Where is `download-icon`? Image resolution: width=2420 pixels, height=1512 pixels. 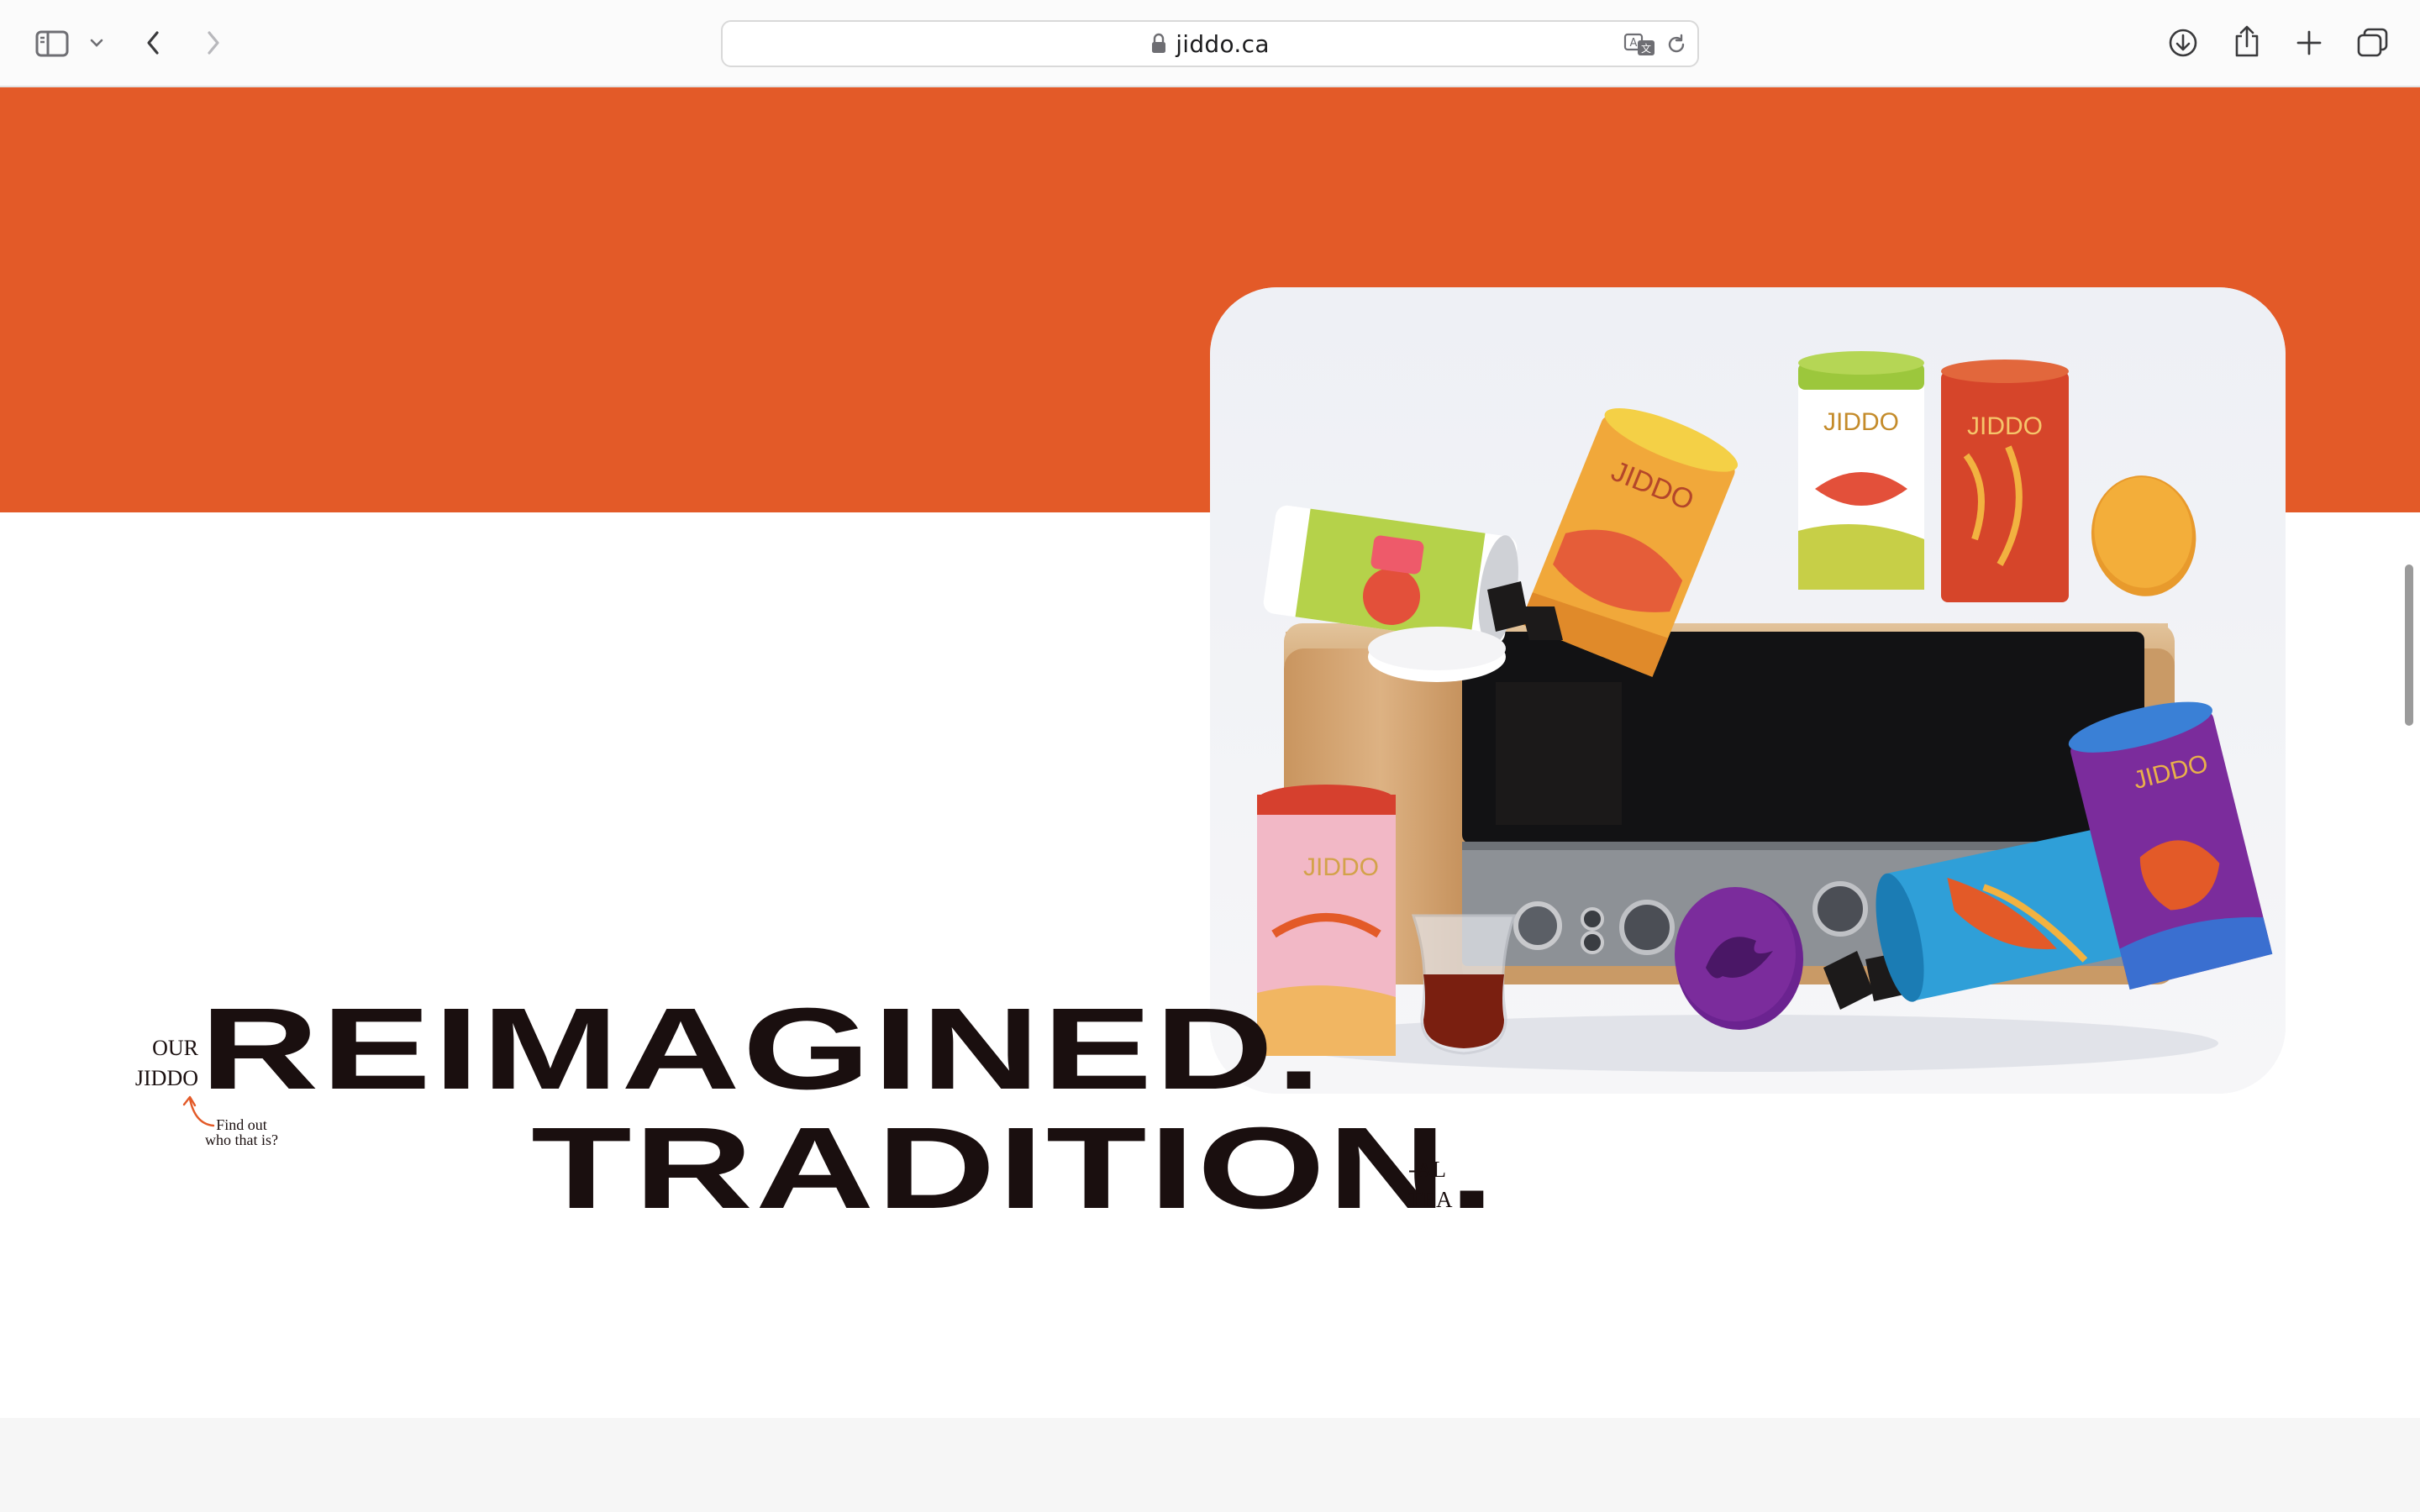 download-icon is located at coordinates (2183, 43).